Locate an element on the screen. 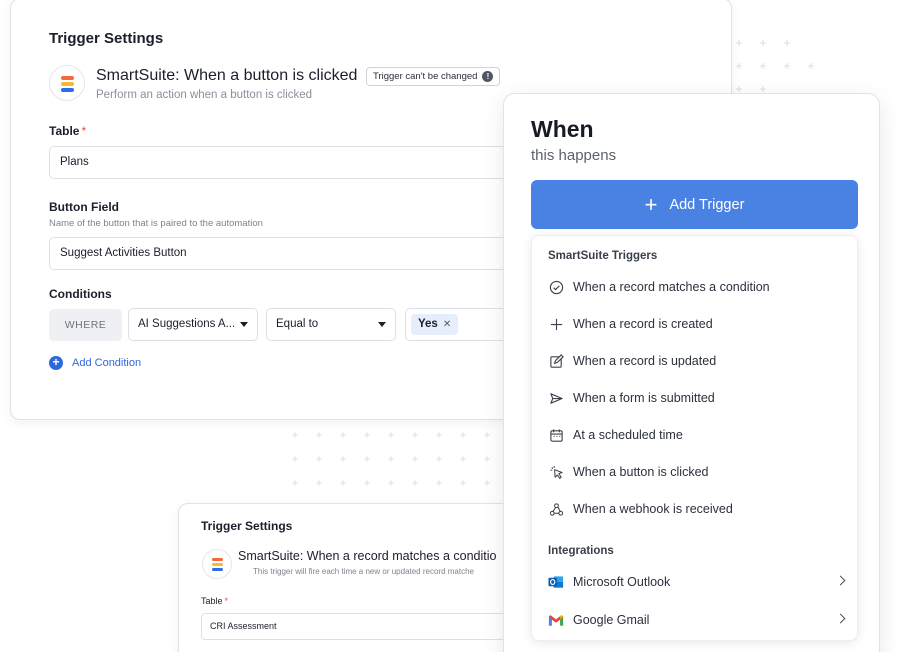 The image size is (897, 652). calendar-icon is located at coordinates (556, 435).